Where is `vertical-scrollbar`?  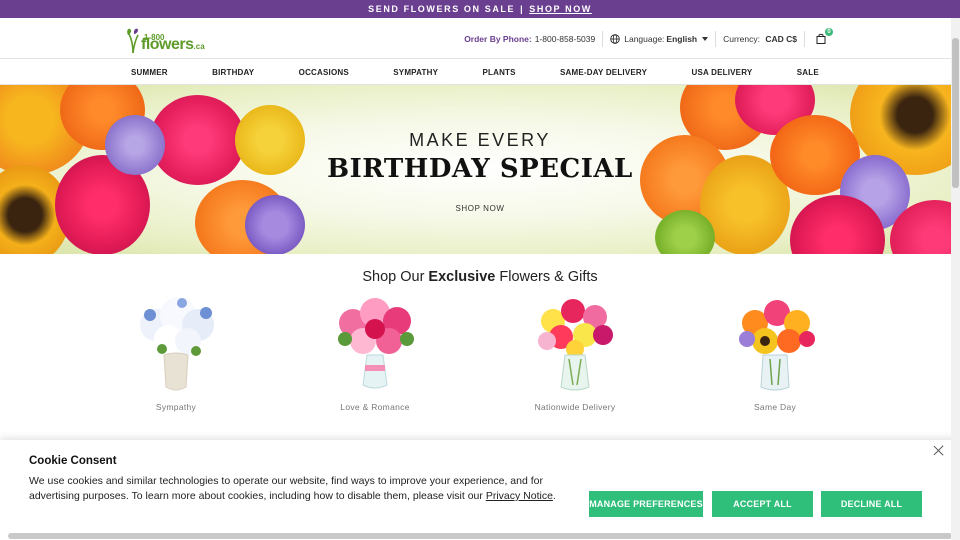 vertical-scrollbar is located at coordinates (955, 279).